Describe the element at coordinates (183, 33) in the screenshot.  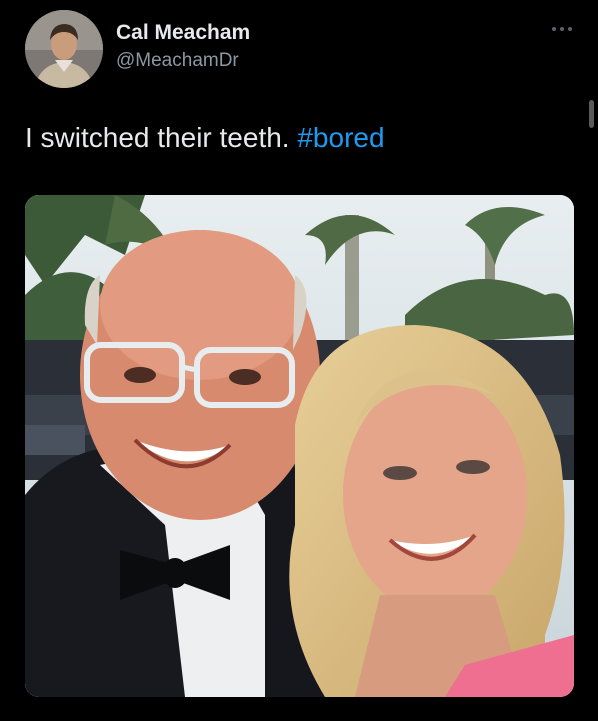
I see `author-display-name: Cal Meacham` at that location.